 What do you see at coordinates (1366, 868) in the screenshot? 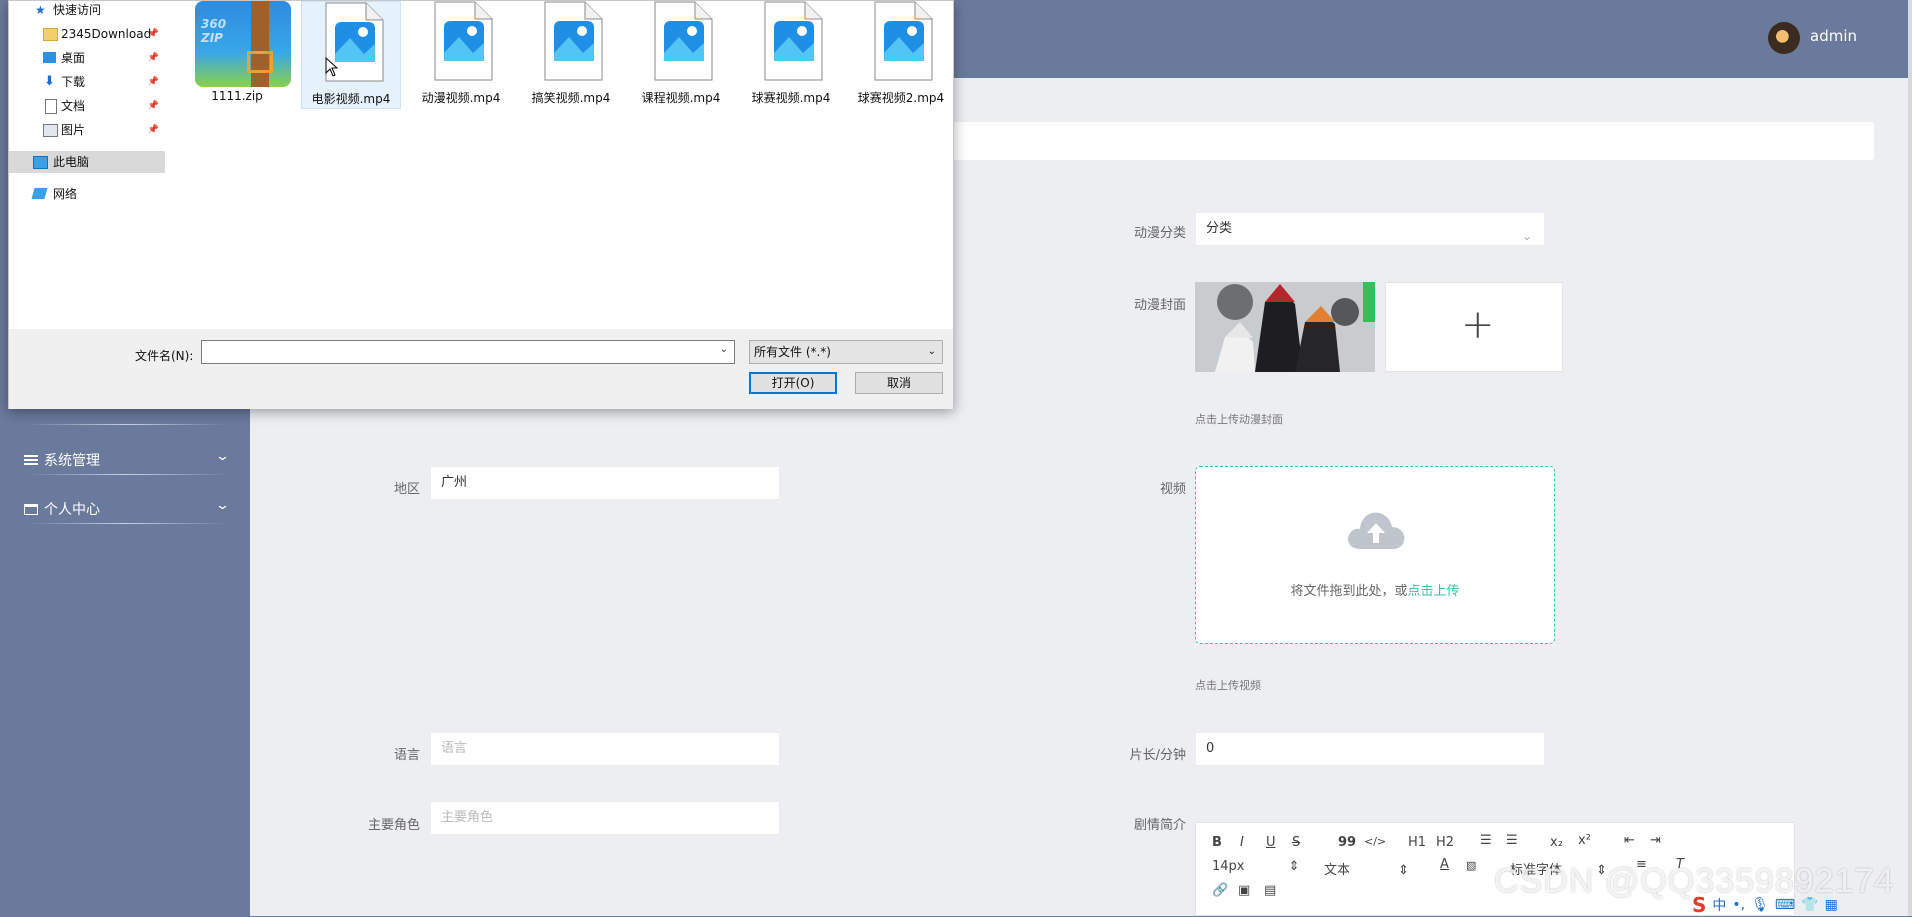
I see `text-style-select: 文本 ⇕` at bounding box center [1366, 868].